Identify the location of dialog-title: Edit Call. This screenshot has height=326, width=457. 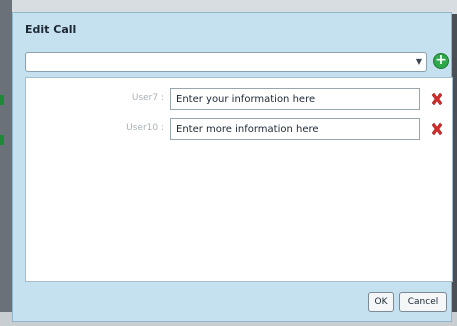
(51, 29).